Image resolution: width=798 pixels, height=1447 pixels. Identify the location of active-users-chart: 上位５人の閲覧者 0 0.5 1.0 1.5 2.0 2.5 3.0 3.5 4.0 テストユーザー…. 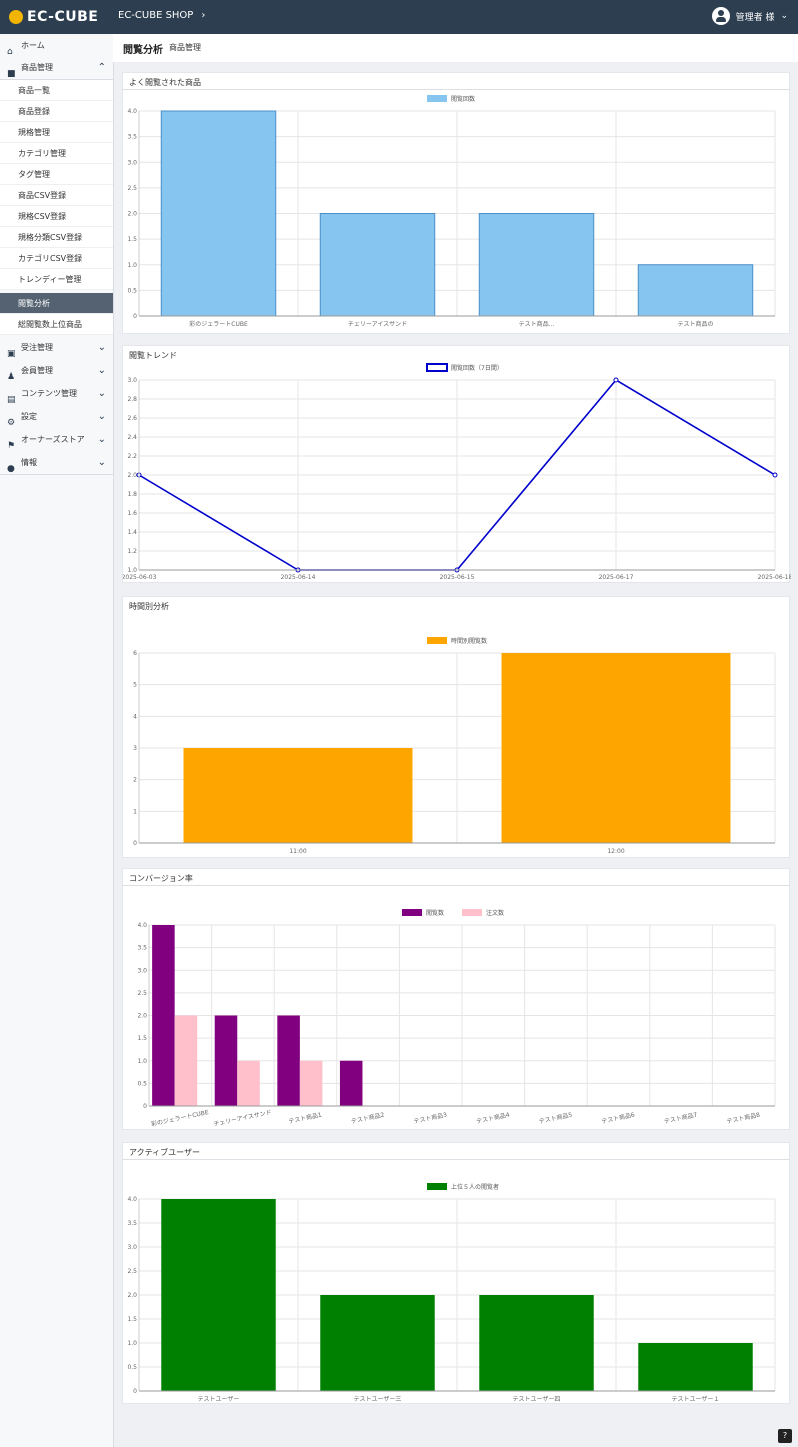
(451, 1293).